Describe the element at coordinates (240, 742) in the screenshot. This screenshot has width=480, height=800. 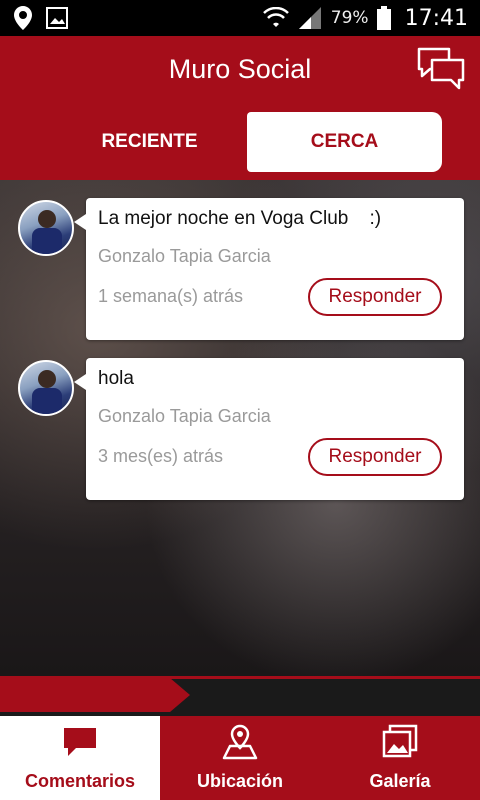
I see `map-pin-icon` at that location.